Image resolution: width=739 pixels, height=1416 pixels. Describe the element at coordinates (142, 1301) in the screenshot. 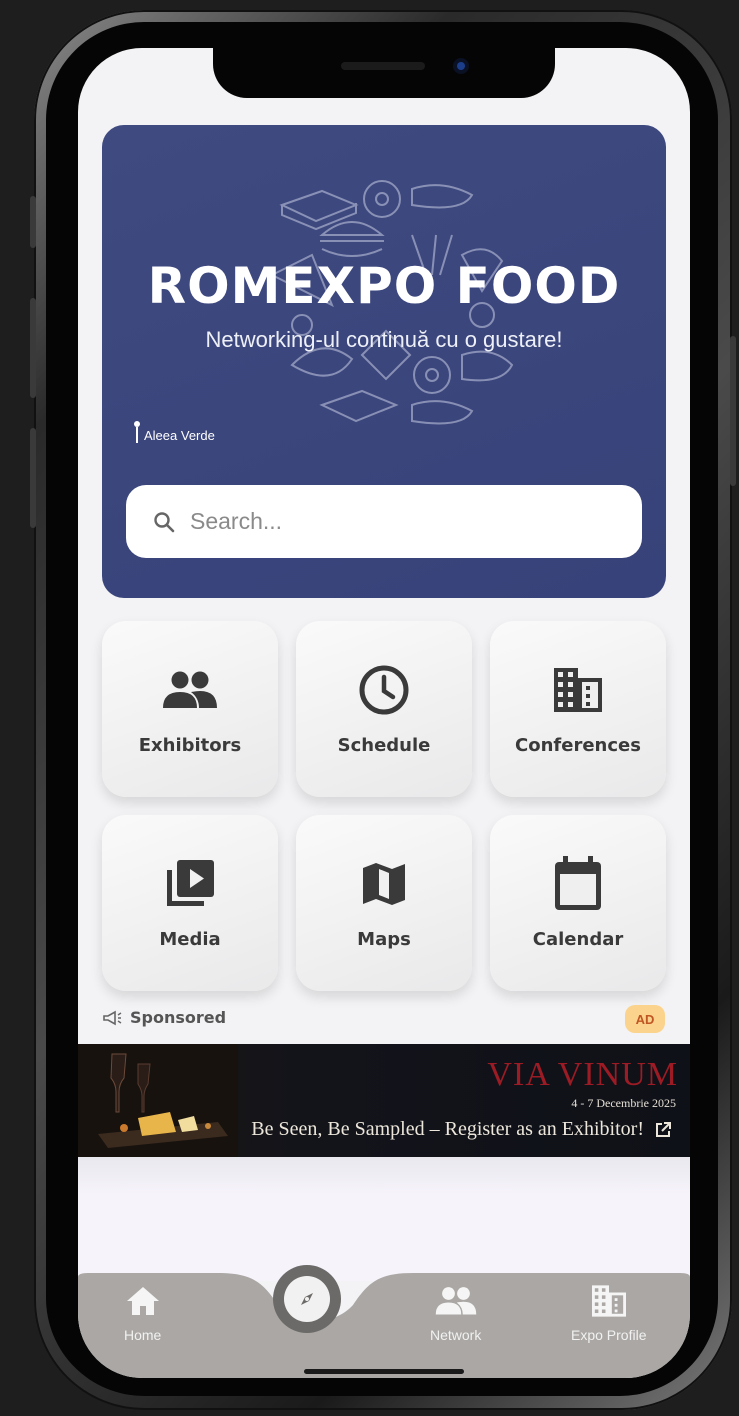

I see `home-icon` at that location.